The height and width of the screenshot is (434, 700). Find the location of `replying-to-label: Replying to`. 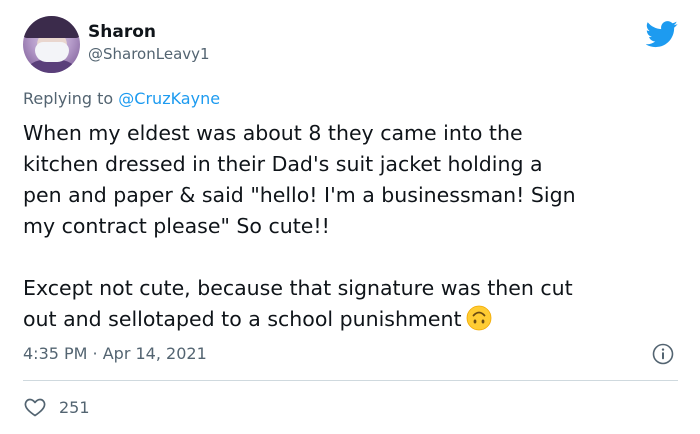

replying-to-label: Replying to is located at coordinates (68, 98).